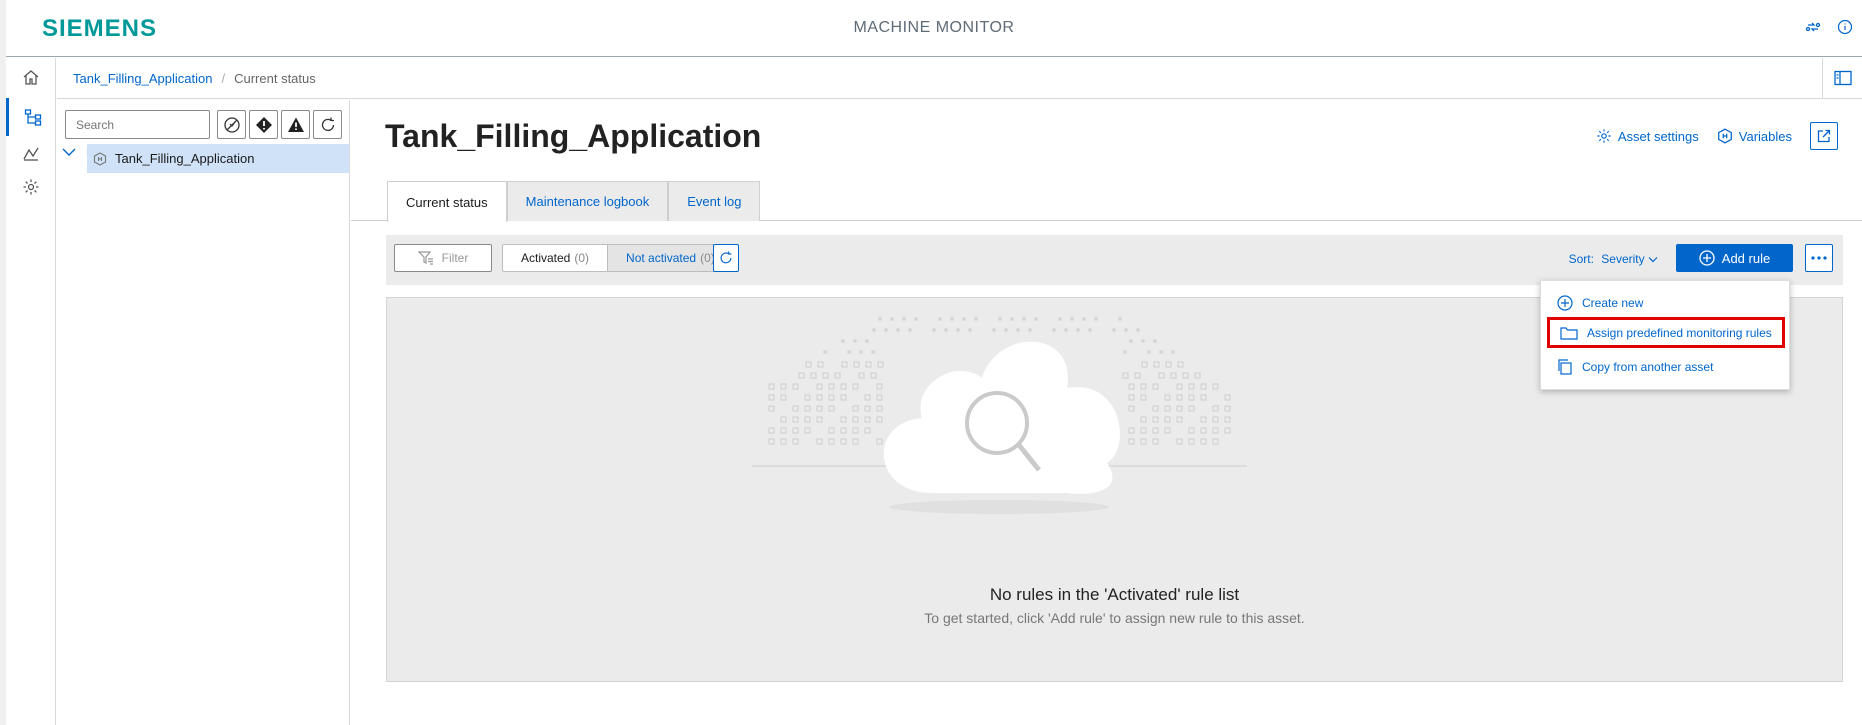  Describe the element at coordinates (31, 153) in the screenshot. I see `monitoring-icon` at that location.